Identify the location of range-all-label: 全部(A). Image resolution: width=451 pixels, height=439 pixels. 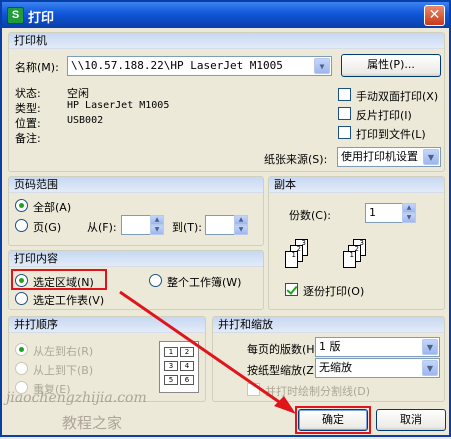
(52, 207).